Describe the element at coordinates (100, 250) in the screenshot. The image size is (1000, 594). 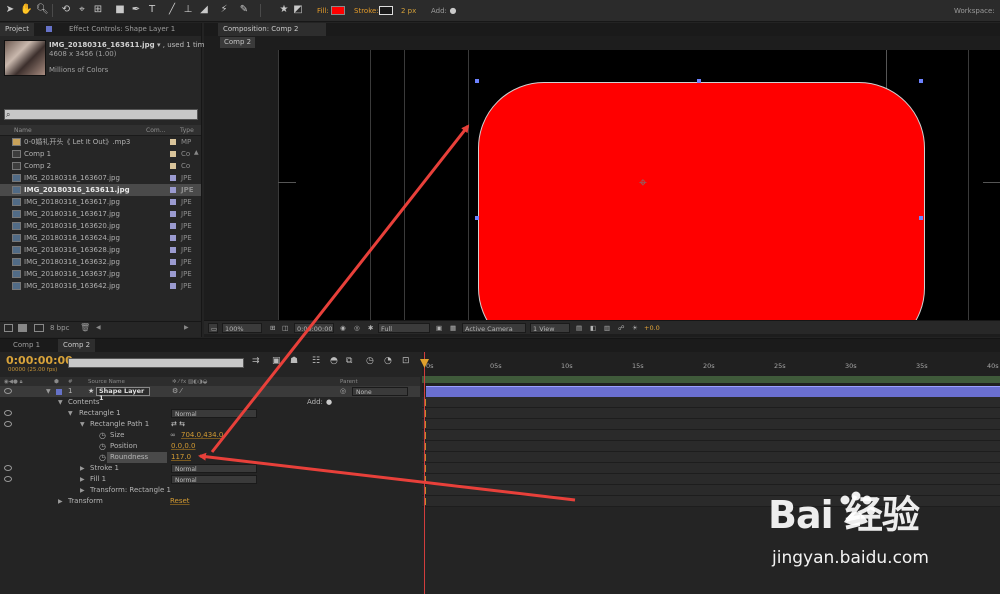
I see `project-item: IMG_20180316_163628.jpg JPE` at that location.